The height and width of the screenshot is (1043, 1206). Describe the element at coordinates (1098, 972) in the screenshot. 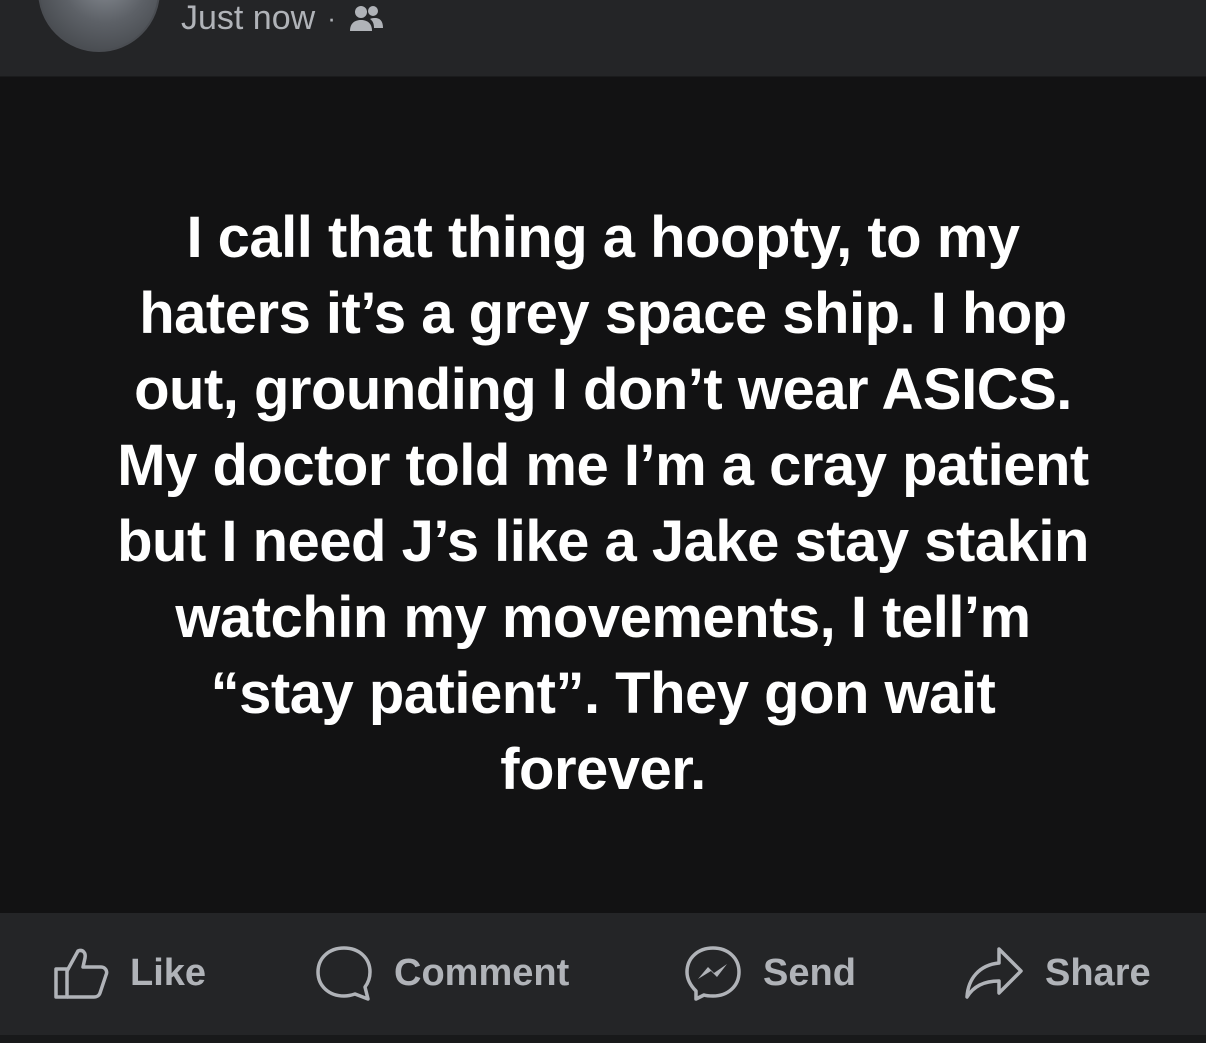

I see `share-label: Share` at that location.